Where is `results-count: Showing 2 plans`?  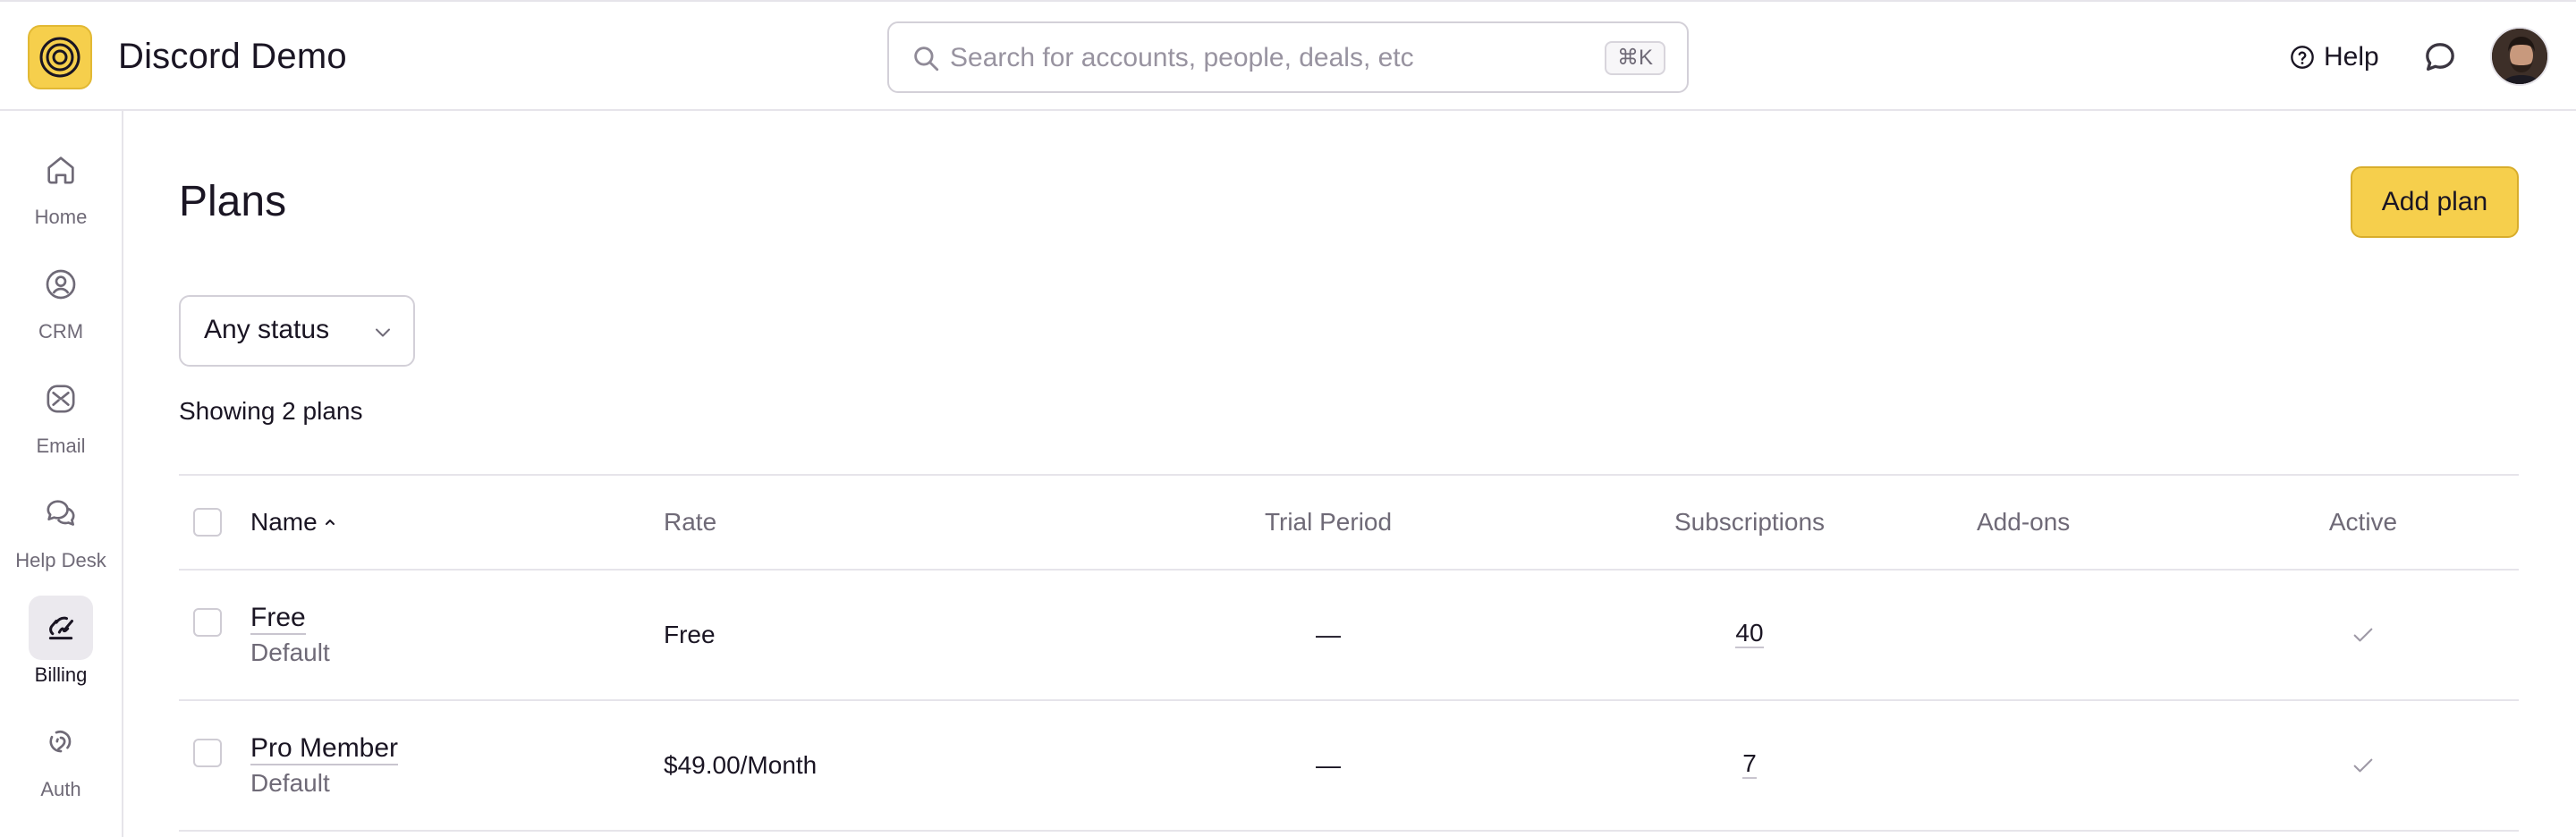
results-count: Showing 2 plans is located at coordinates (271, 411).